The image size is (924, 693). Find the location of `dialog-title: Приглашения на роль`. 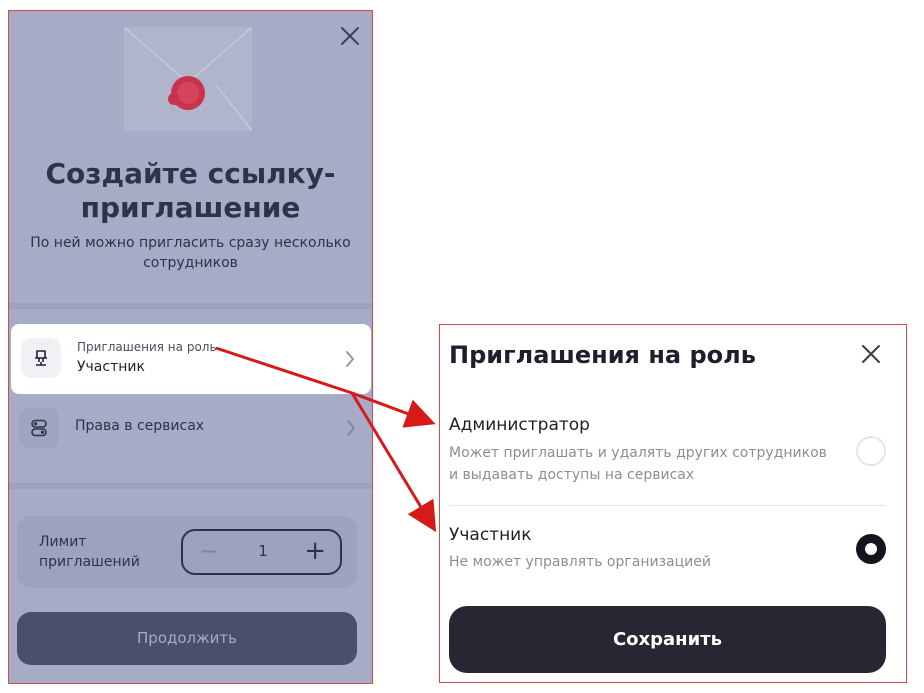

dialog-title: Приглашения на роль is located at coordinates (602, 355).